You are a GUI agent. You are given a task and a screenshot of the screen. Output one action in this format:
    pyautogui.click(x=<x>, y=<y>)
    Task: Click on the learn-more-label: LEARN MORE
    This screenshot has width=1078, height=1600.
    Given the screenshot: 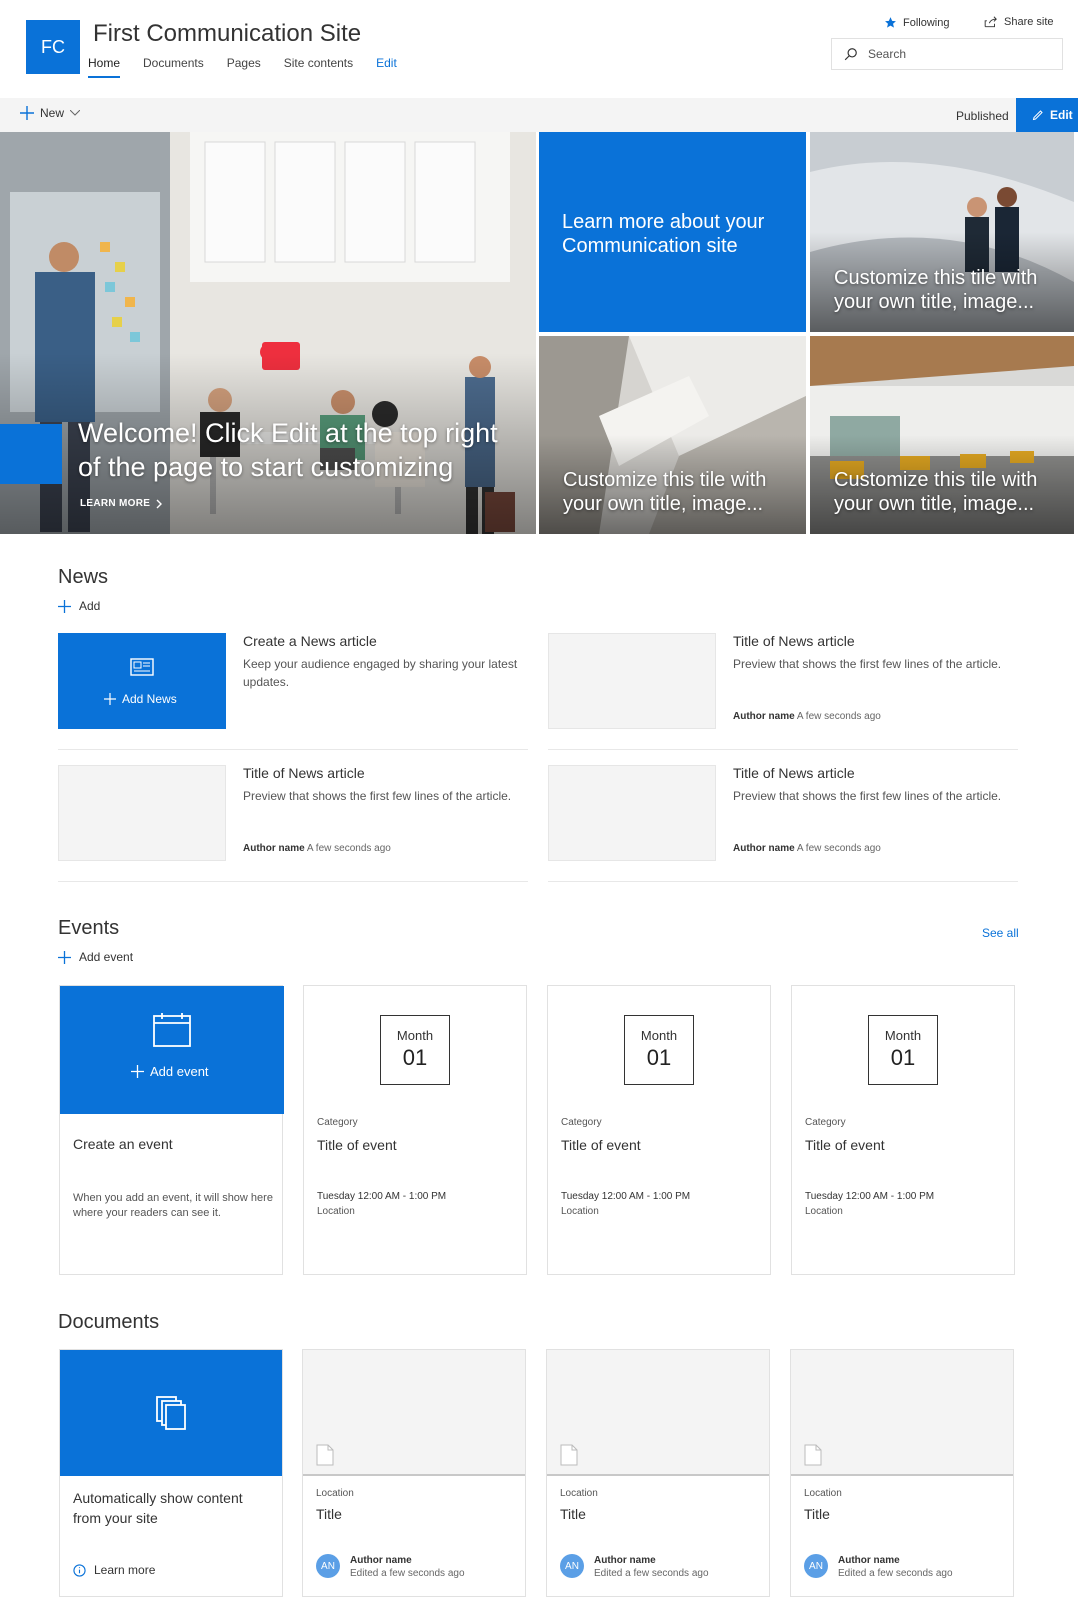 What is the action you would take?
    pyautogui.click(x=115, y=503)
    